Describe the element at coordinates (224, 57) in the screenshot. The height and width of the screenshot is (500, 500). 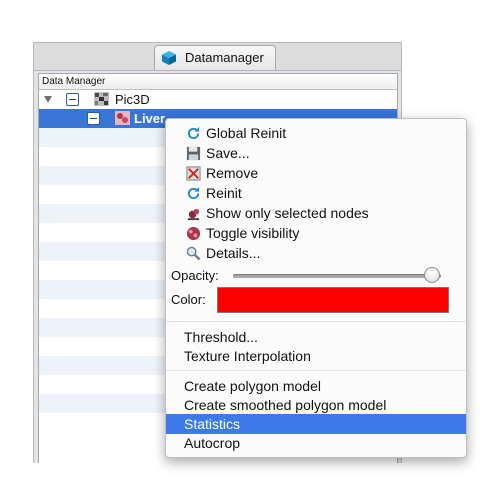
I see `tab-label: Datamanager` at that location.